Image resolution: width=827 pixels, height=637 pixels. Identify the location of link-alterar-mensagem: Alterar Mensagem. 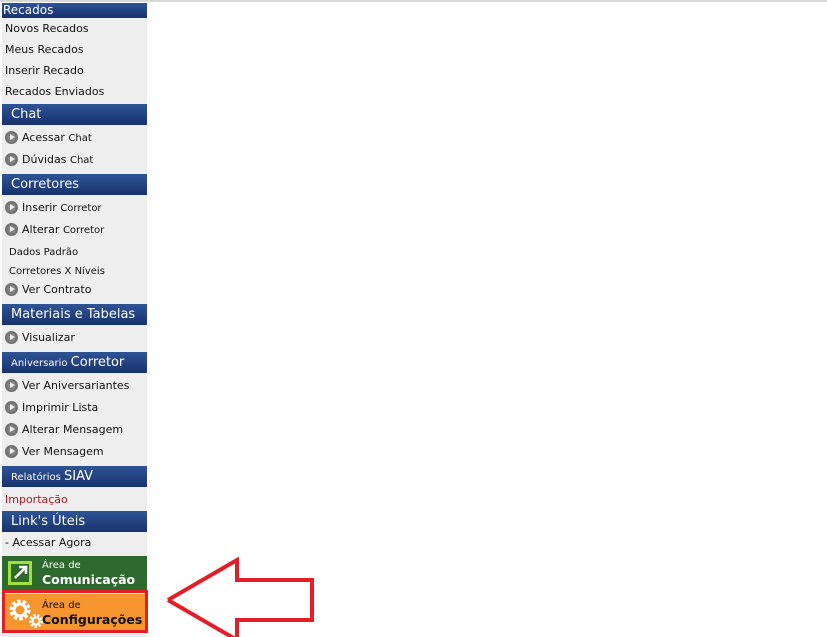
(64, 430).